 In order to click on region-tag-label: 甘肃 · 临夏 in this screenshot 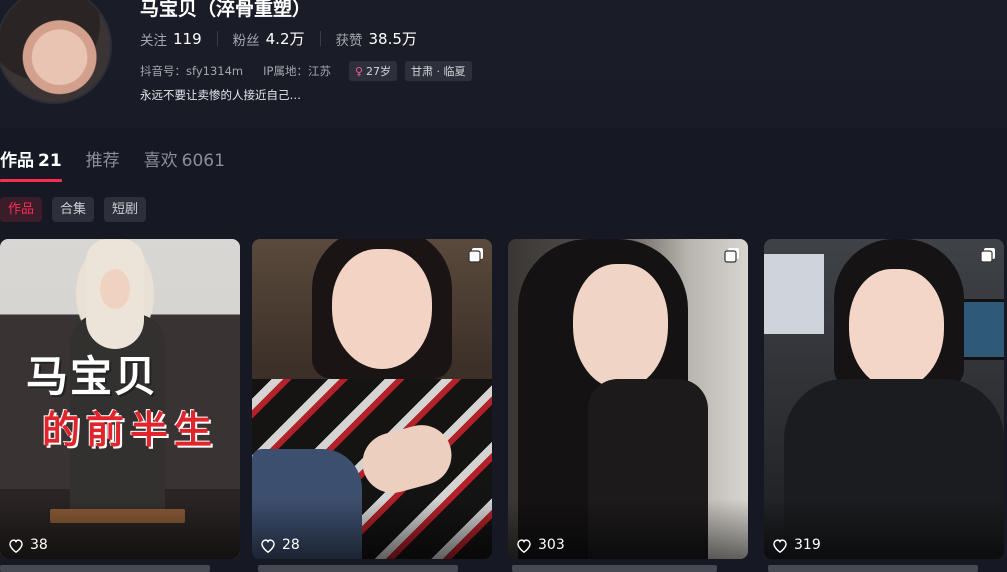, I will do `click(438, 71)`.